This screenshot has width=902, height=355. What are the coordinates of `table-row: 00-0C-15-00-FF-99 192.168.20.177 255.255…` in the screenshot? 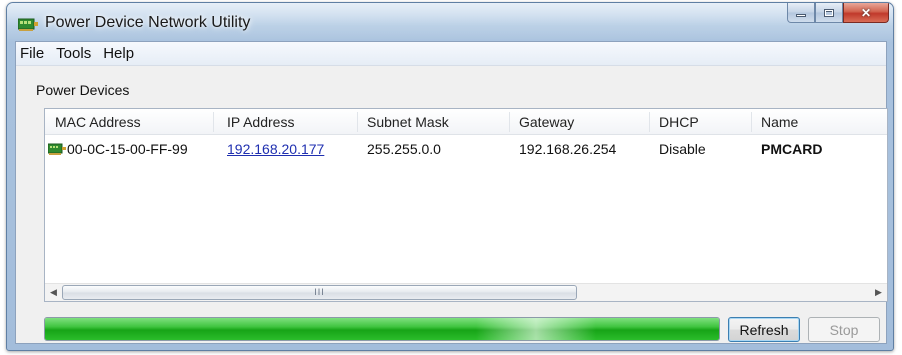 It's located at (466, 149).